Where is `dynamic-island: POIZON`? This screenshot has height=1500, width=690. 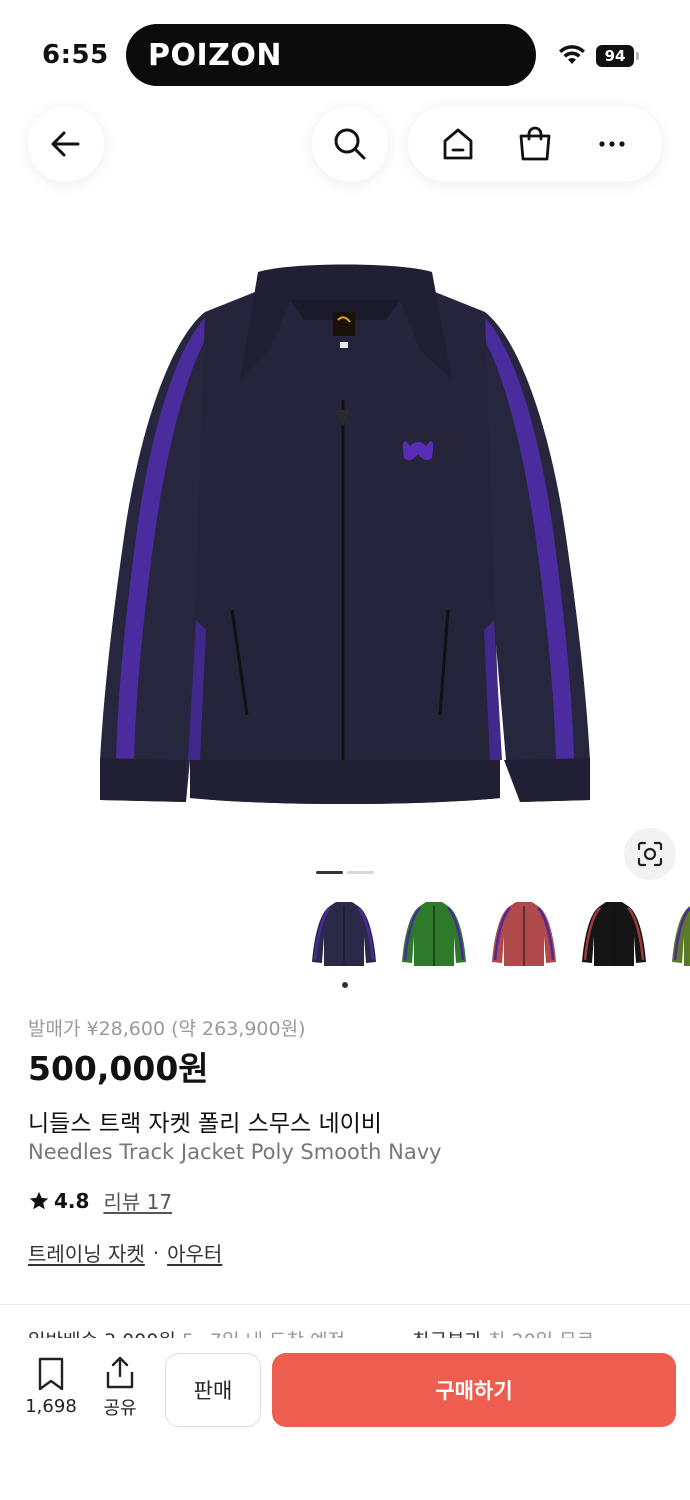
dynamic-island: POIZON is located at coordinates (331, 55).